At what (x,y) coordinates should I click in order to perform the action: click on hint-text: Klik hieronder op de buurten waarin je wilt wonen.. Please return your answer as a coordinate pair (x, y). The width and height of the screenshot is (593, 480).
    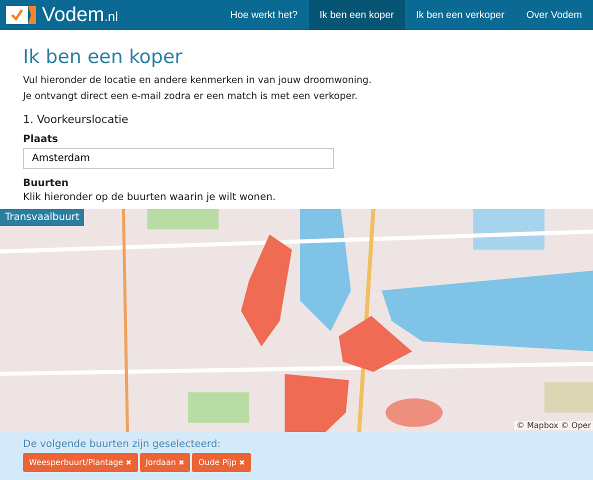
    Looking at the image, I should click on (150, 197).